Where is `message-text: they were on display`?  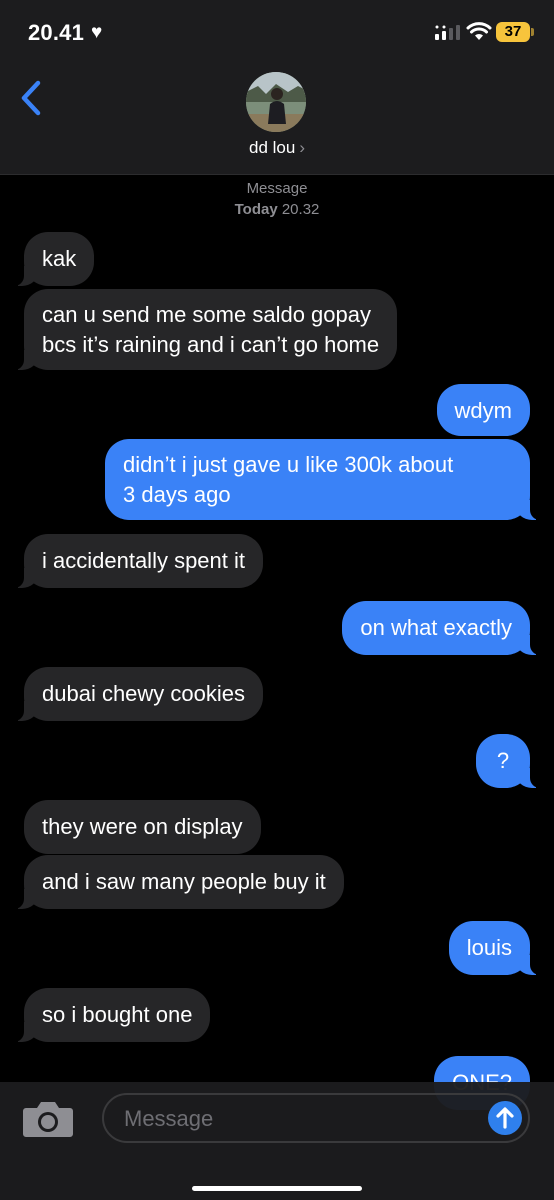 message-text: they were on display is located at coordinates (142, 826).